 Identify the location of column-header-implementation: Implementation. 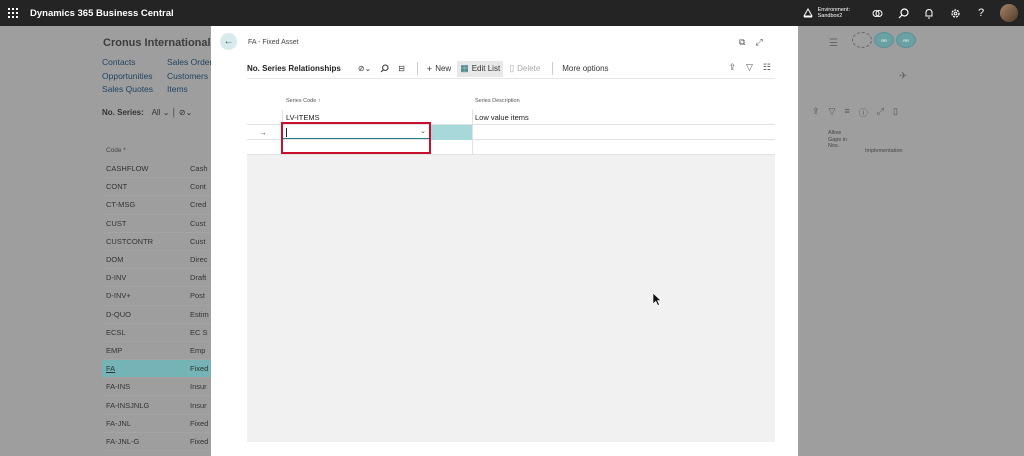
(884, 151).